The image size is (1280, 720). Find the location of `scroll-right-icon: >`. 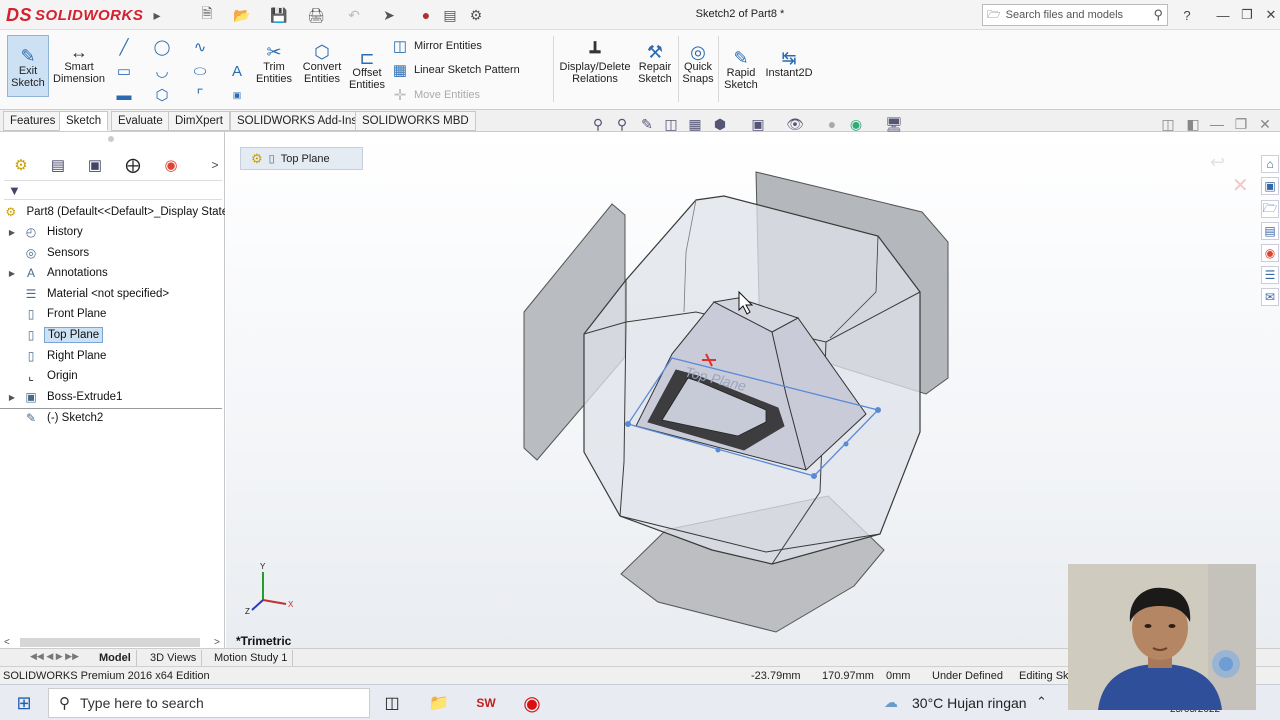

scroll-right-icon: > is located at coordinates (219, 642).